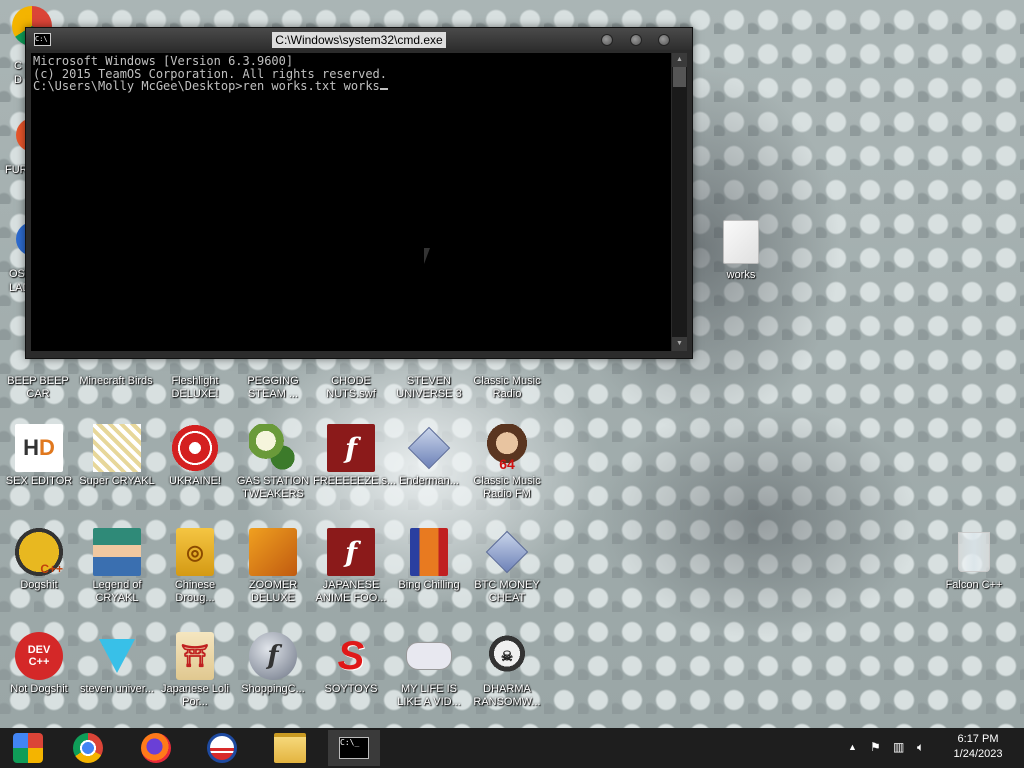 The width and height of the screenshot is (1024, 768). What do you see at coordinates (978, 739) in the screenshot?
I see `clock-time: 6:17 PM` at bounding box center [978, 739].